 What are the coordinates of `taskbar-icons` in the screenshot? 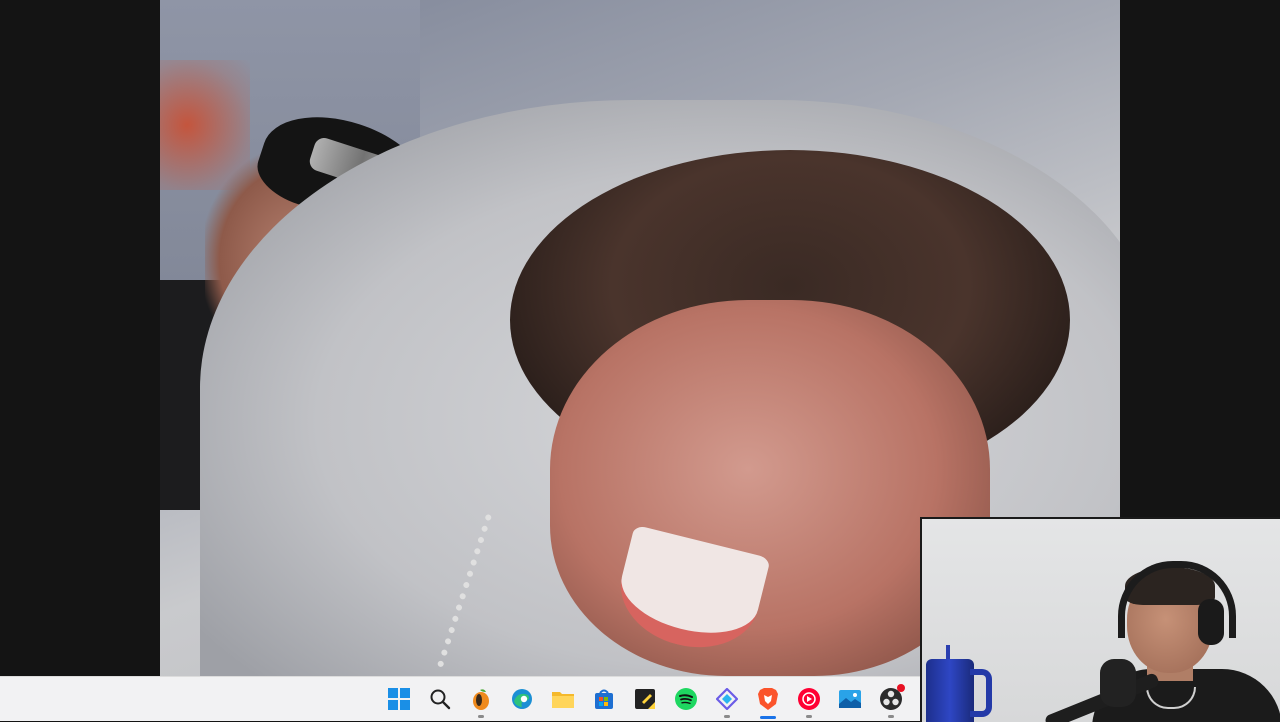 It's located at (644, 699).